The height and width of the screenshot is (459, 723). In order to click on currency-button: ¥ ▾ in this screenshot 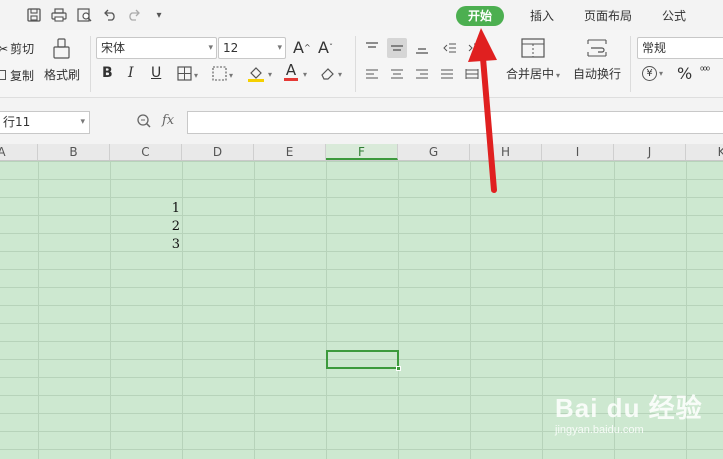, I will do `click(652, 73)`.